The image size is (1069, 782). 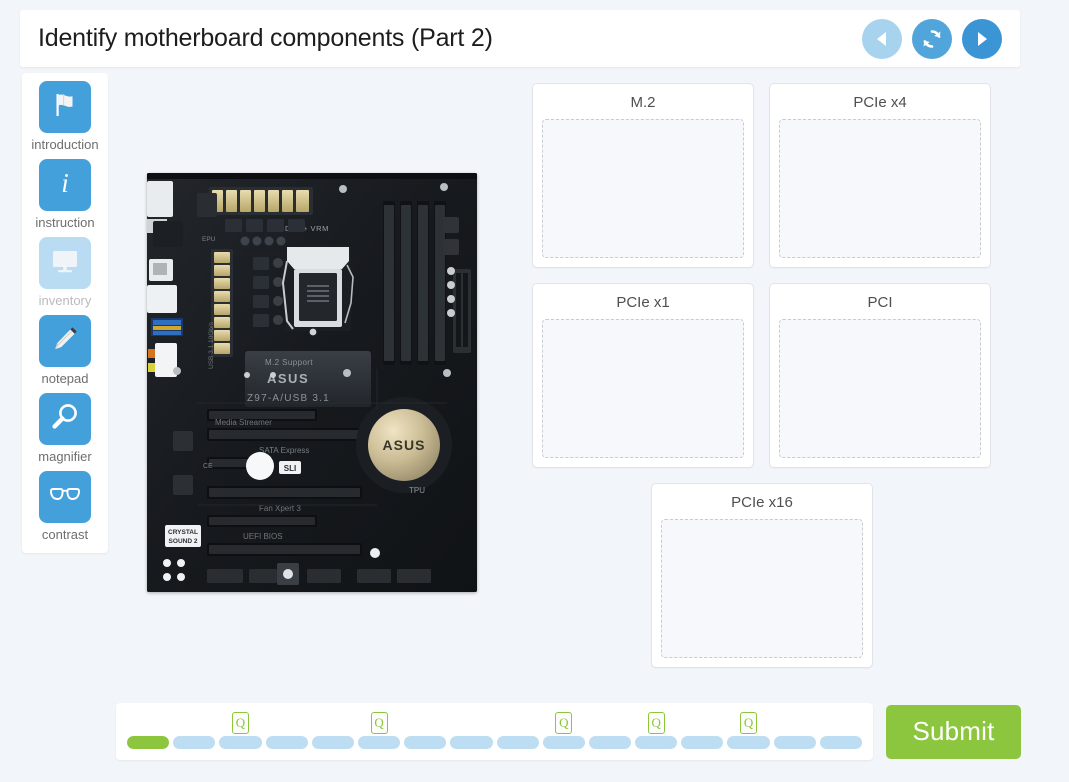 I want to click on svg-text: SOUND 2, so click(x=183, y=541).